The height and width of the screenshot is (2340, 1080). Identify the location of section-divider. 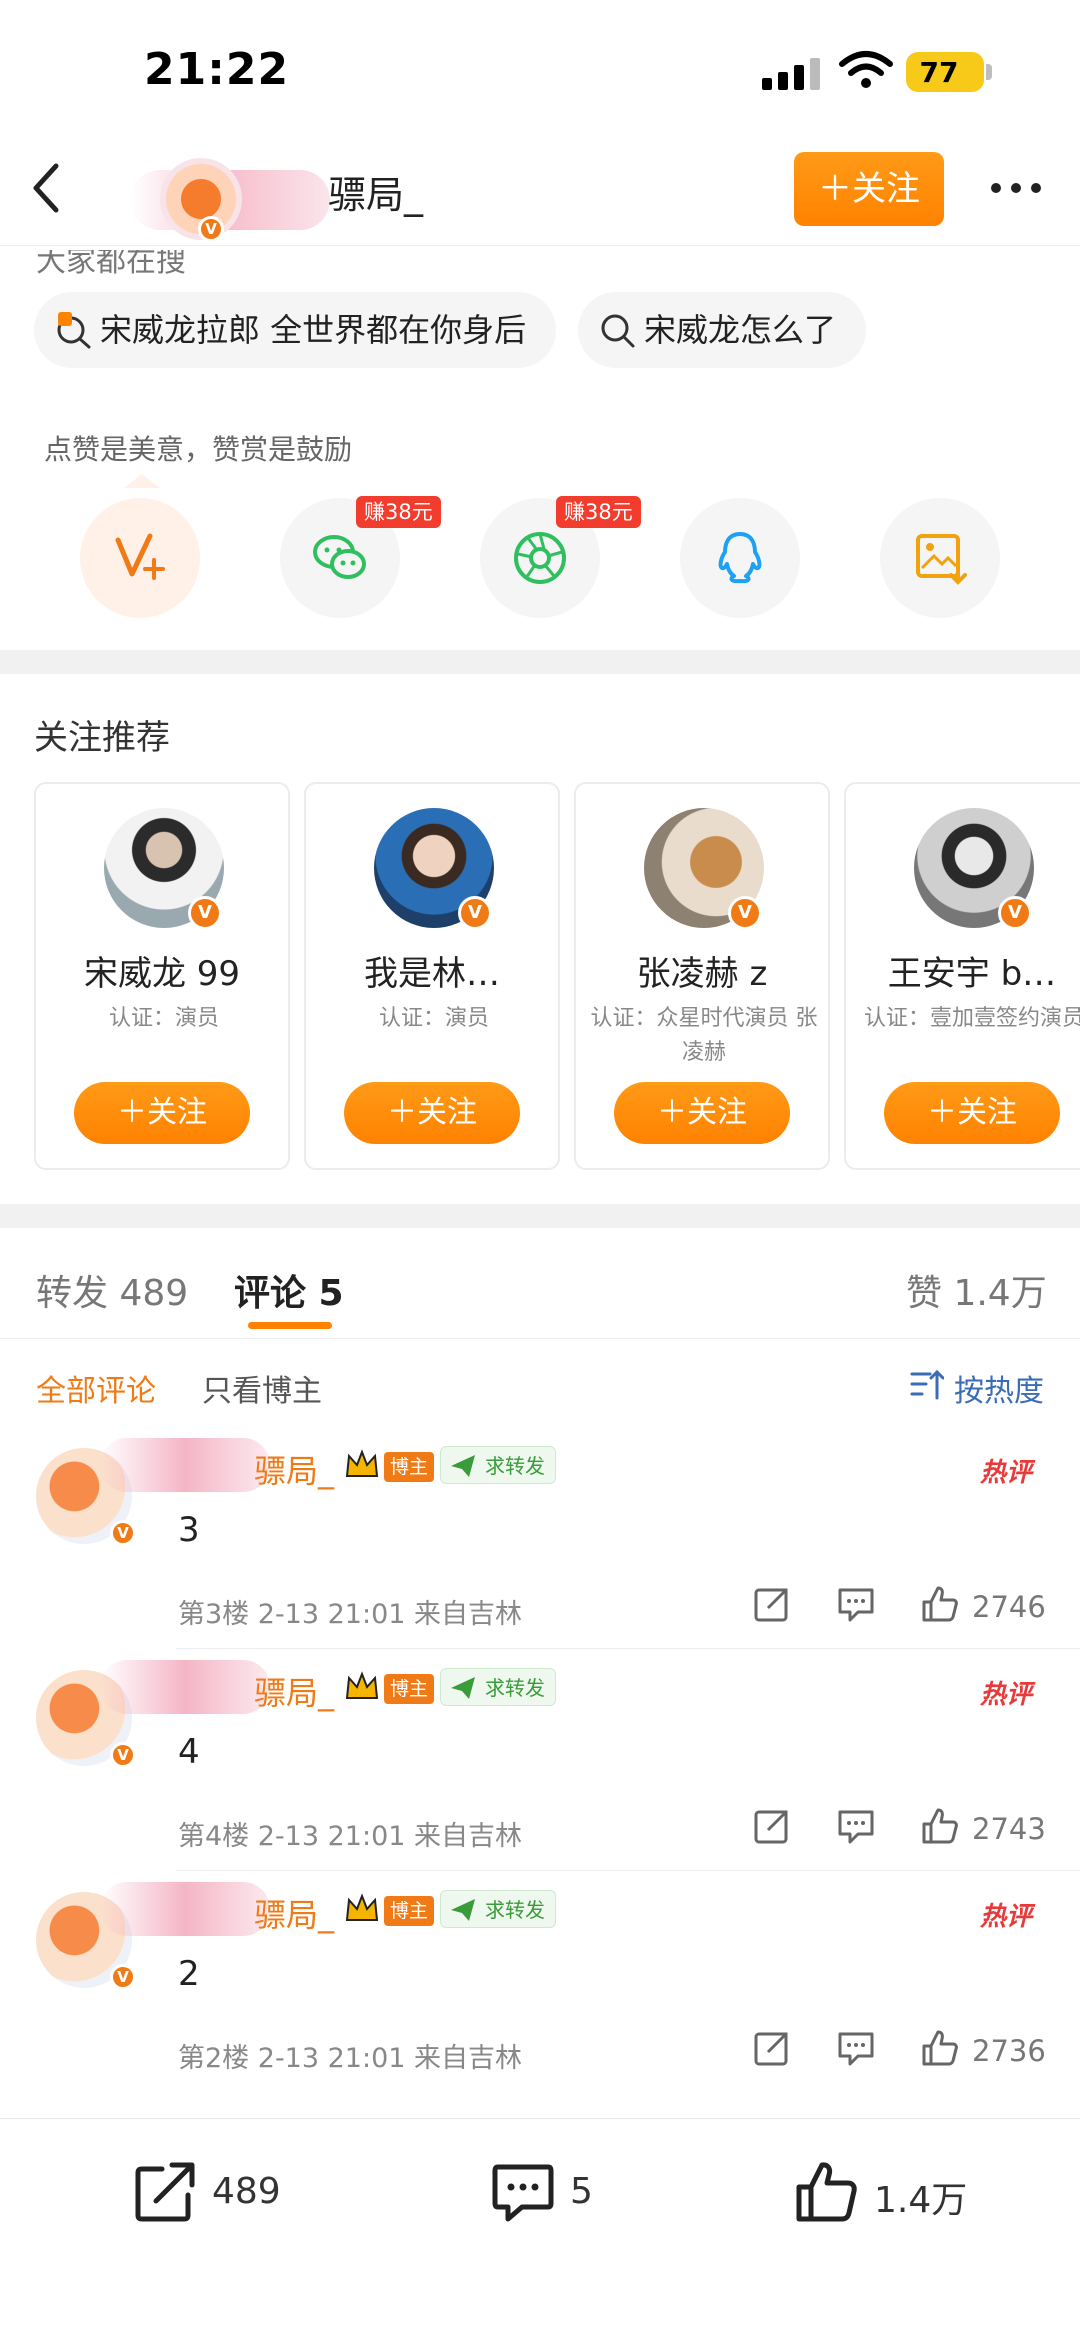
(540, 662).